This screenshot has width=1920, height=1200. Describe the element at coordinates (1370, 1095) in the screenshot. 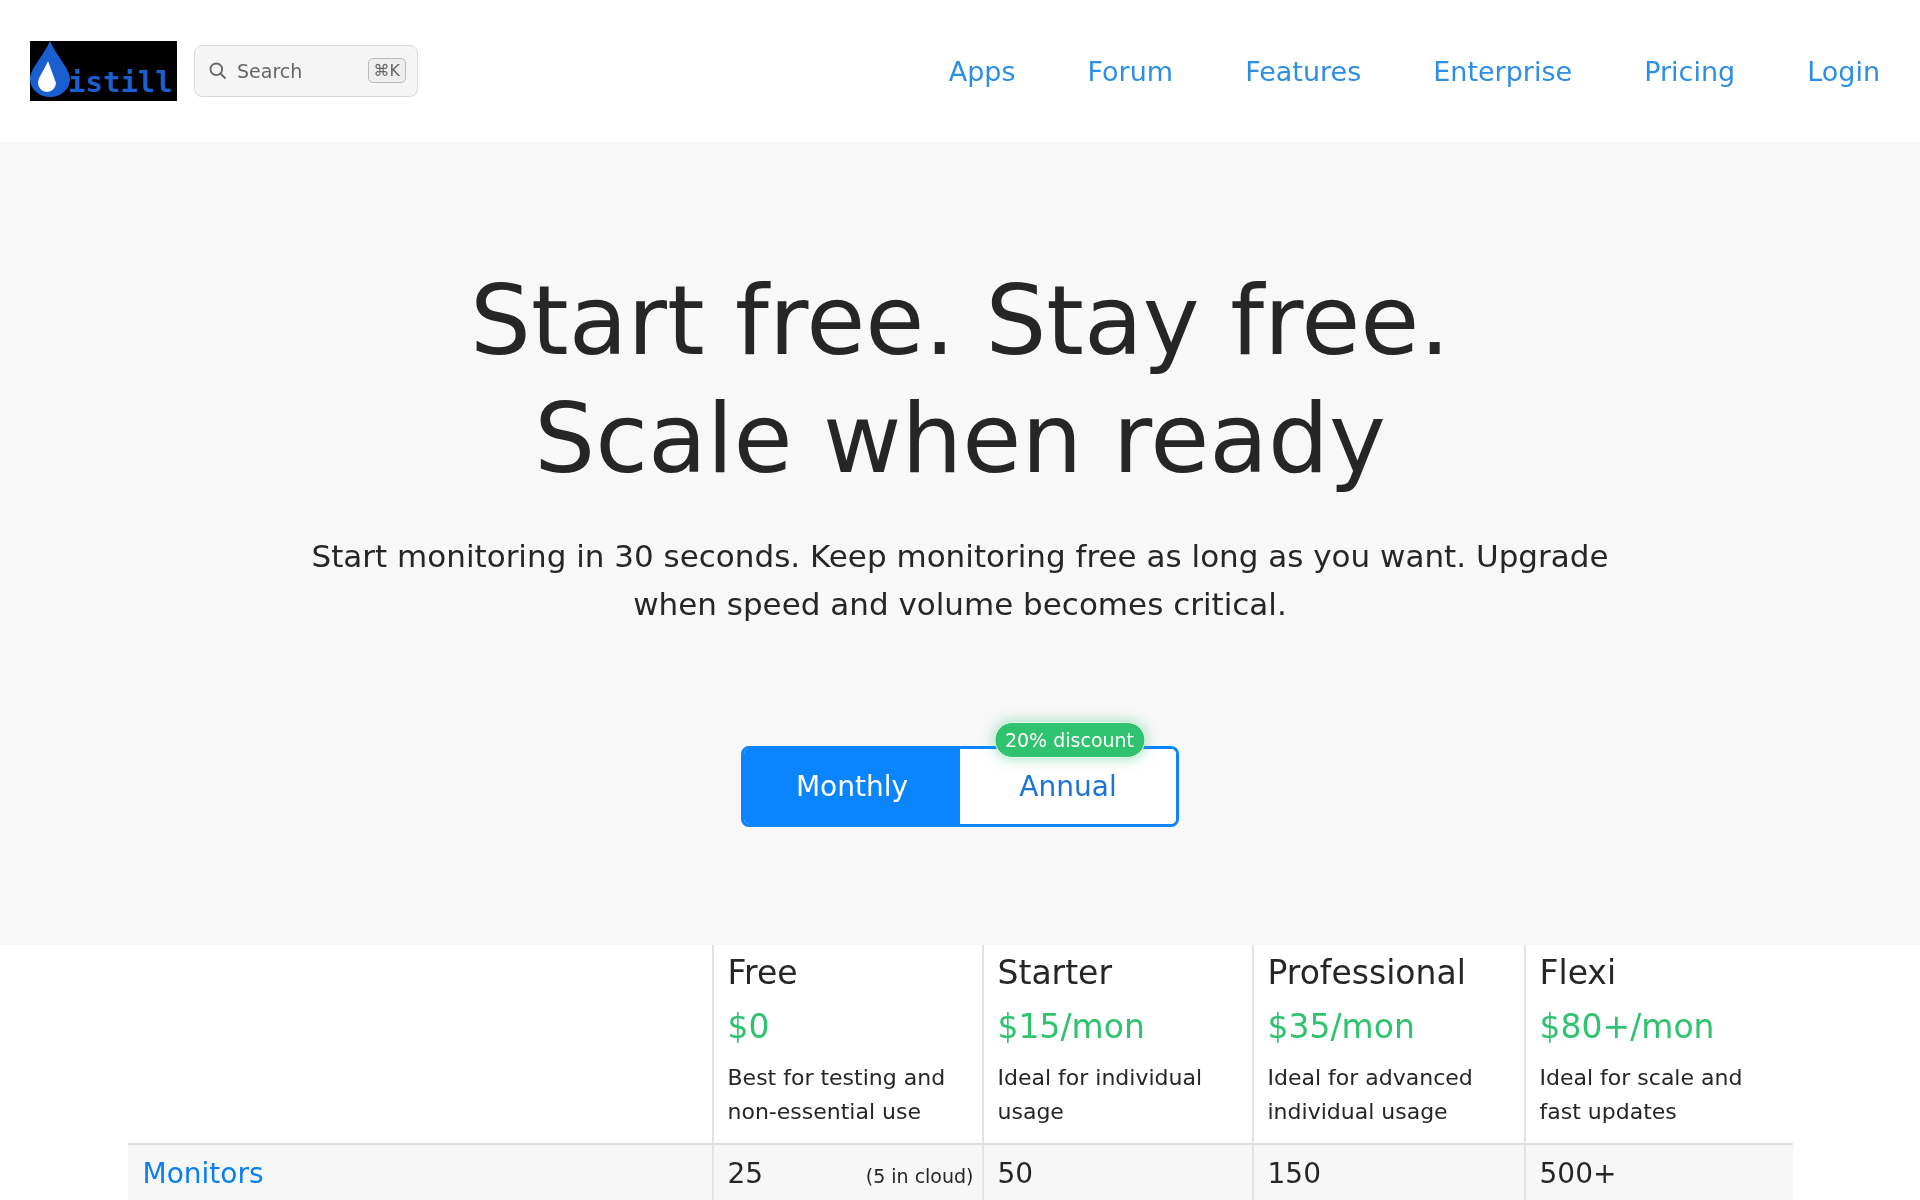

I see `plan-description: Ideal for advanced individual usage` at that location.